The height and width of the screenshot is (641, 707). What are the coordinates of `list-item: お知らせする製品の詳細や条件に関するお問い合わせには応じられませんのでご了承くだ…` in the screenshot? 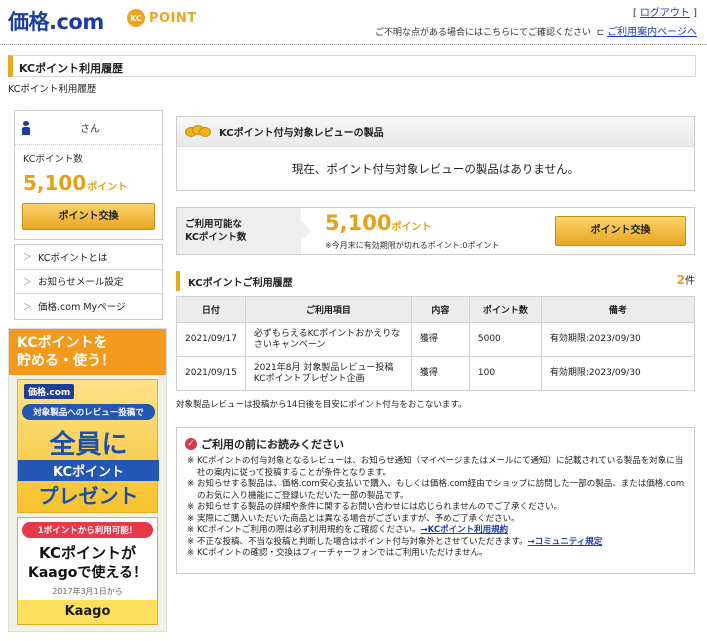 It's located at (437, 508).